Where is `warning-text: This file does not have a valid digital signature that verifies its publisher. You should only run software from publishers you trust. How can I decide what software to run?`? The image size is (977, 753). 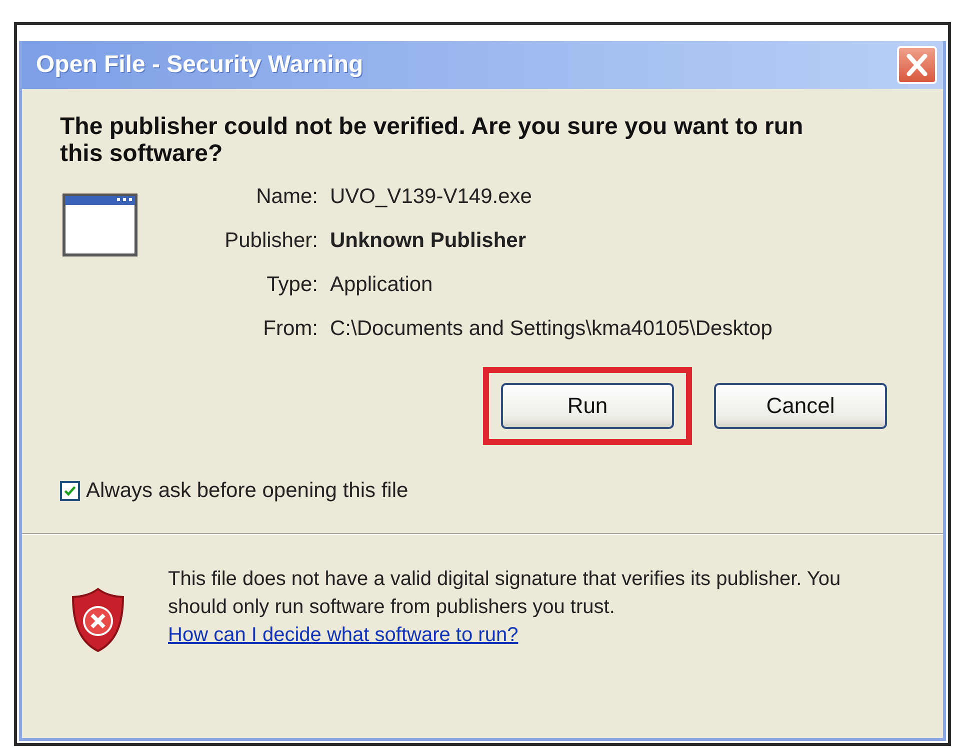
warning-text: This file does not have a valid digital signature that verifies its publisher. You should only run software from publishers you trust. How can I decide what software to run? is located at coordinates (528, 609).